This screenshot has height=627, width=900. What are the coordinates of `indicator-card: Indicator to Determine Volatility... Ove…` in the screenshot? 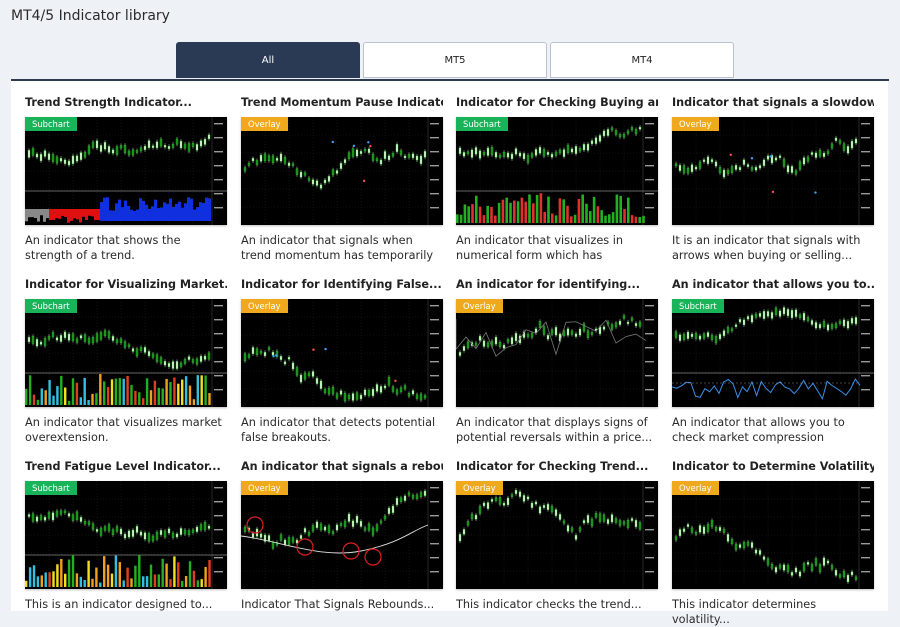 It's located at (773, 543).